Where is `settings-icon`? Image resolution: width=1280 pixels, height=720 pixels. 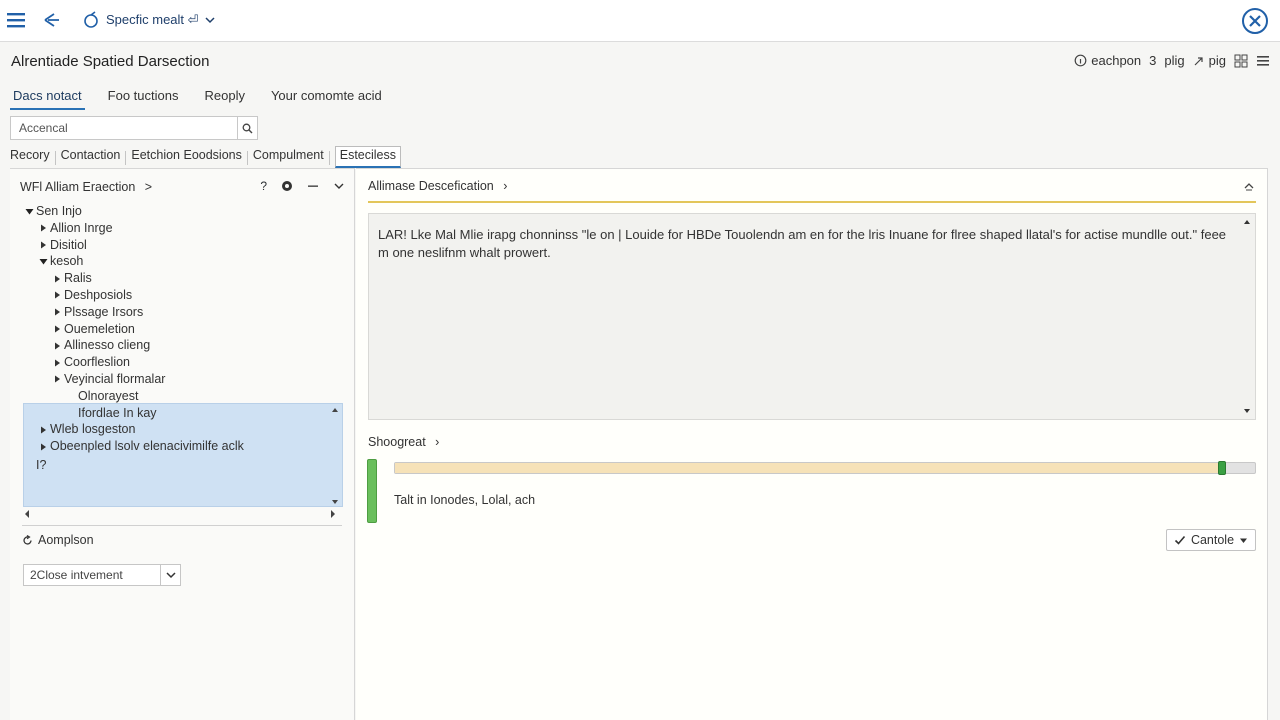 settings-icon is located at coordinates (287, 186).